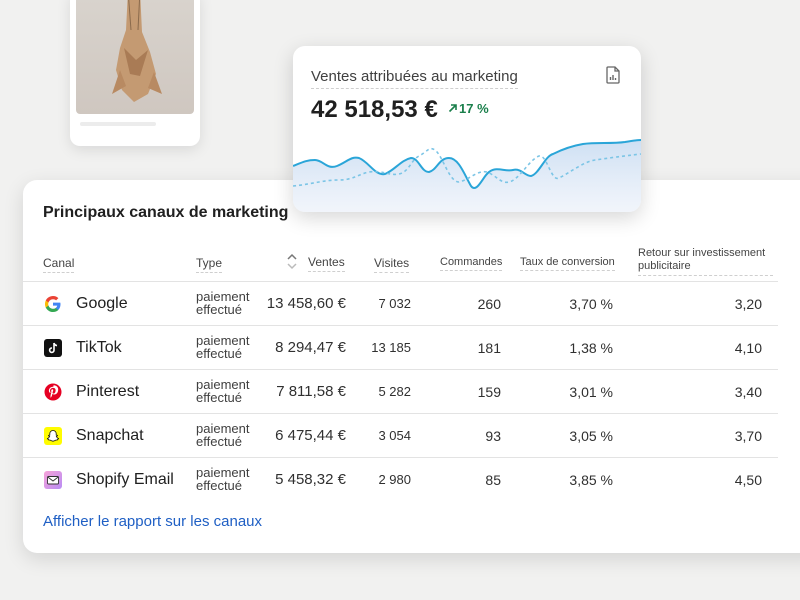 Image resolution: width=800 pixels, height=600 pixels. Describe the element at coordinates (311, 391) in the screenshot. I see `ventes-value: 7 811,58 €` at that location.